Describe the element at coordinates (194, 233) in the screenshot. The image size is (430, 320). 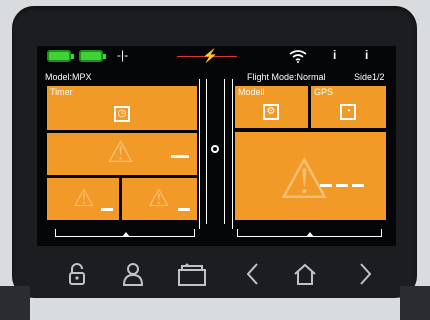
I see `left-trim-cap-r` at that location.